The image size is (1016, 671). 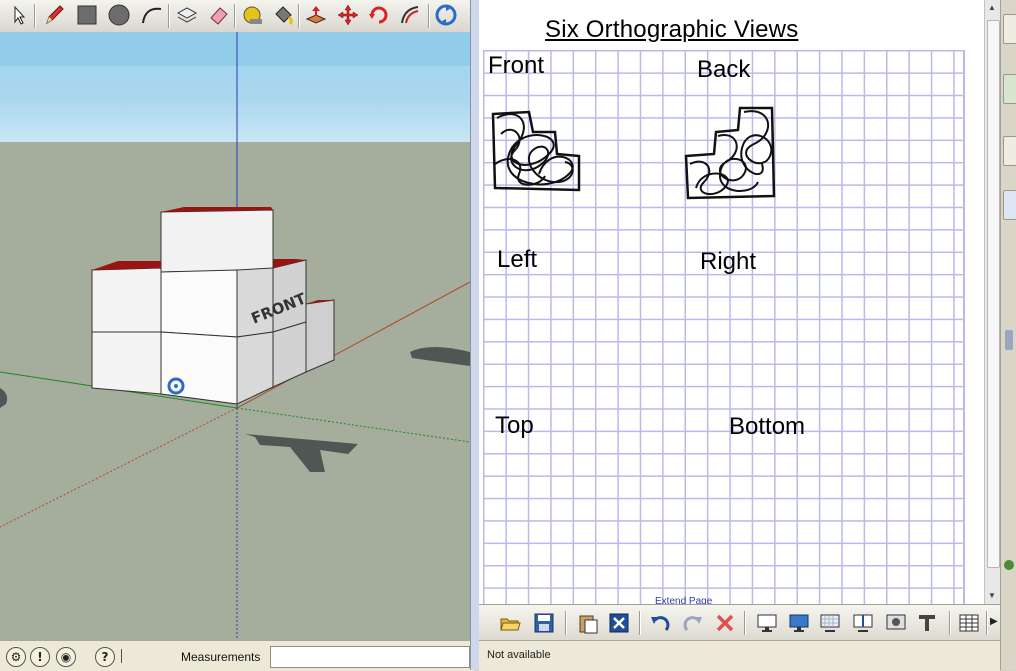 I want to click on status-dot-icon, so click(x=1009, y=565).